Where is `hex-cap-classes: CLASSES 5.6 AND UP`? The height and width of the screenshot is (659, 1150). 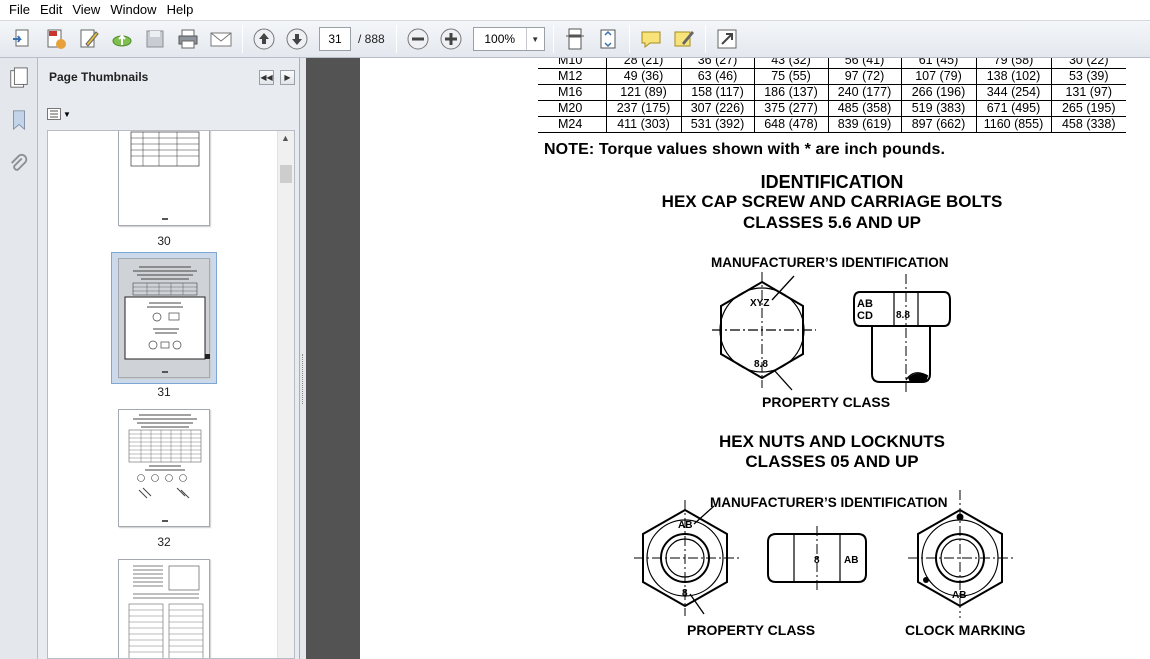 hex-cap-classes: CLASSES 5.6 AND UP is located at coordinates (832, 222).